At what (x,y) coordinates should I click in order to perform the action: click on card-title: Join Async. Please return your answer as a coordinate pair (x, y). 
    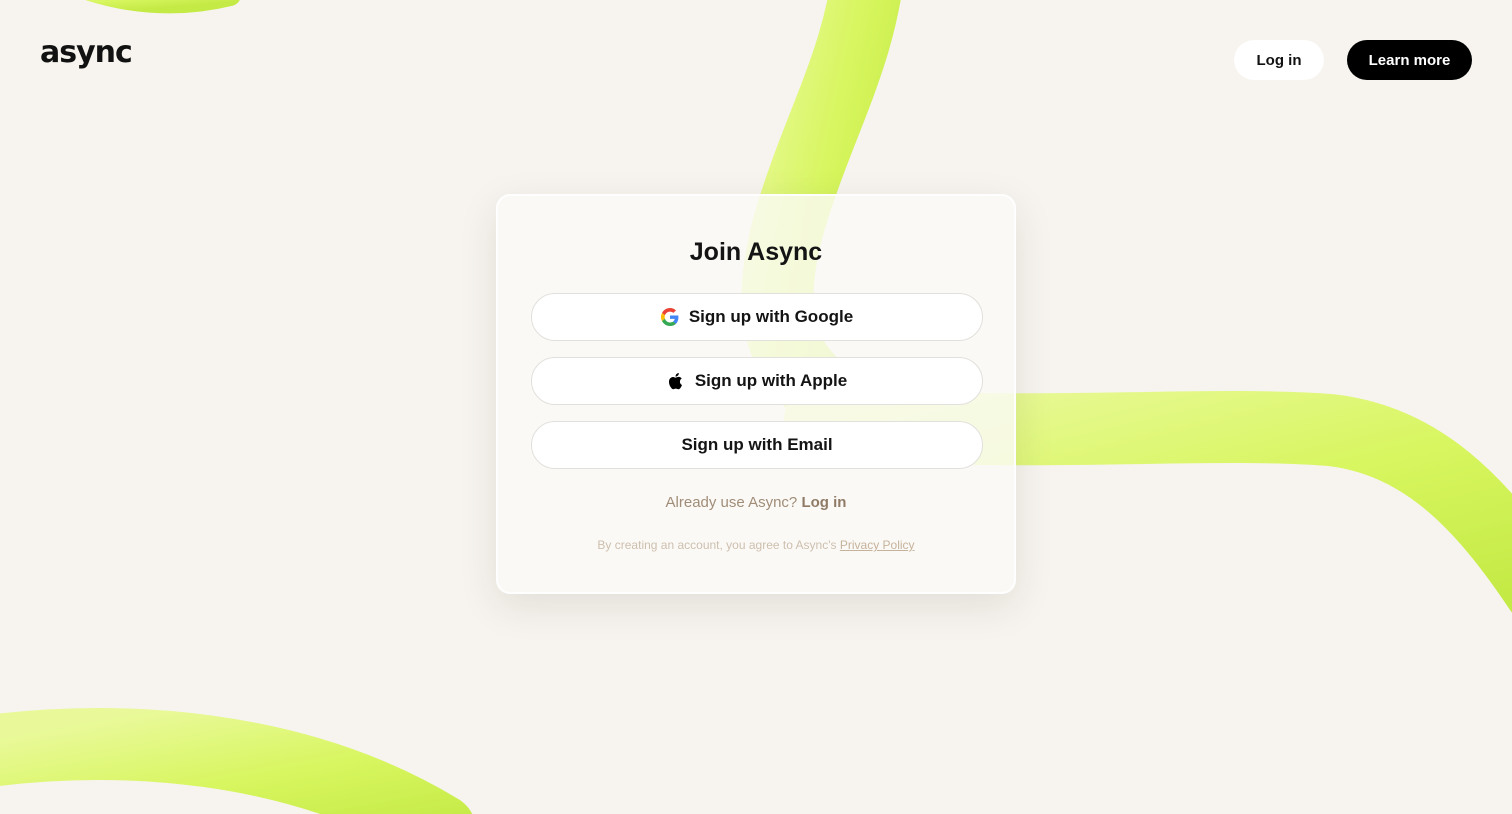
    Looking at the image, I should click on (756, 252).